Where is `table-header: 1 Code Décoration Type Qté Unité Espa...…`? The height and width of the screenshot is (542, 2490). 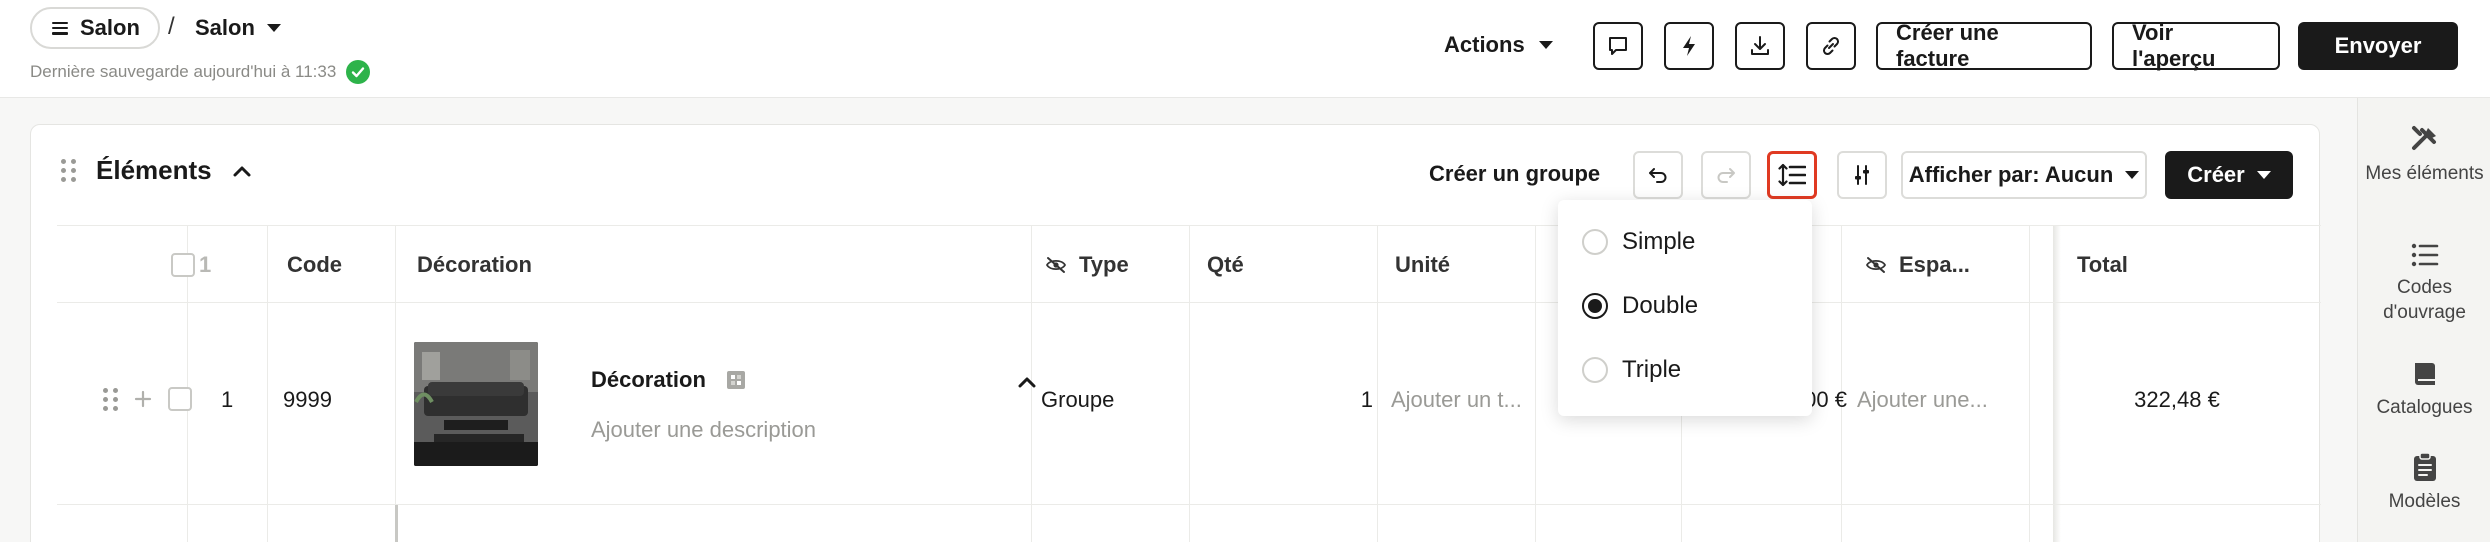 table-header: 1 Code Décoration Type Qté Unité Espa...… is located at coordinates (1189, 264).